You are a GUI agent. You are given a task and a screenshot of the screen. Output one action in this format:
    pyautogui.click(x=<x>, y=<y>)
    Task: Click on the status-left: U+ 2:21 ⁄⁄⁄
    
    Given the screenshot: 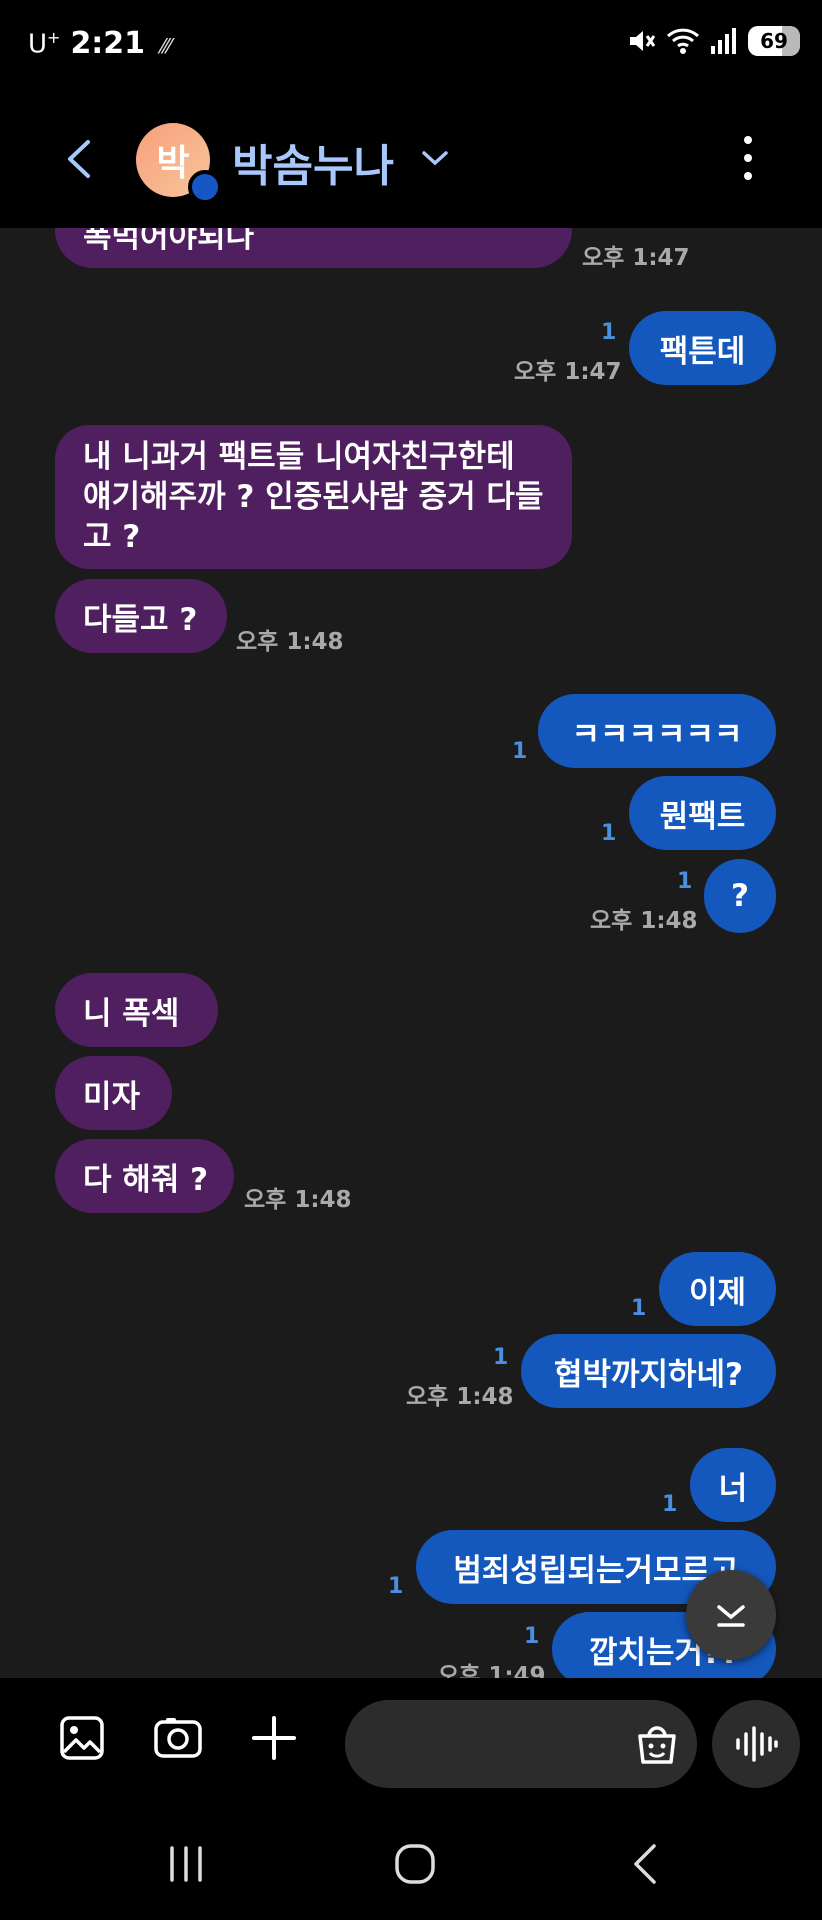 What is the action you would take?
    pyautogui.click(x=99, y=43)
    